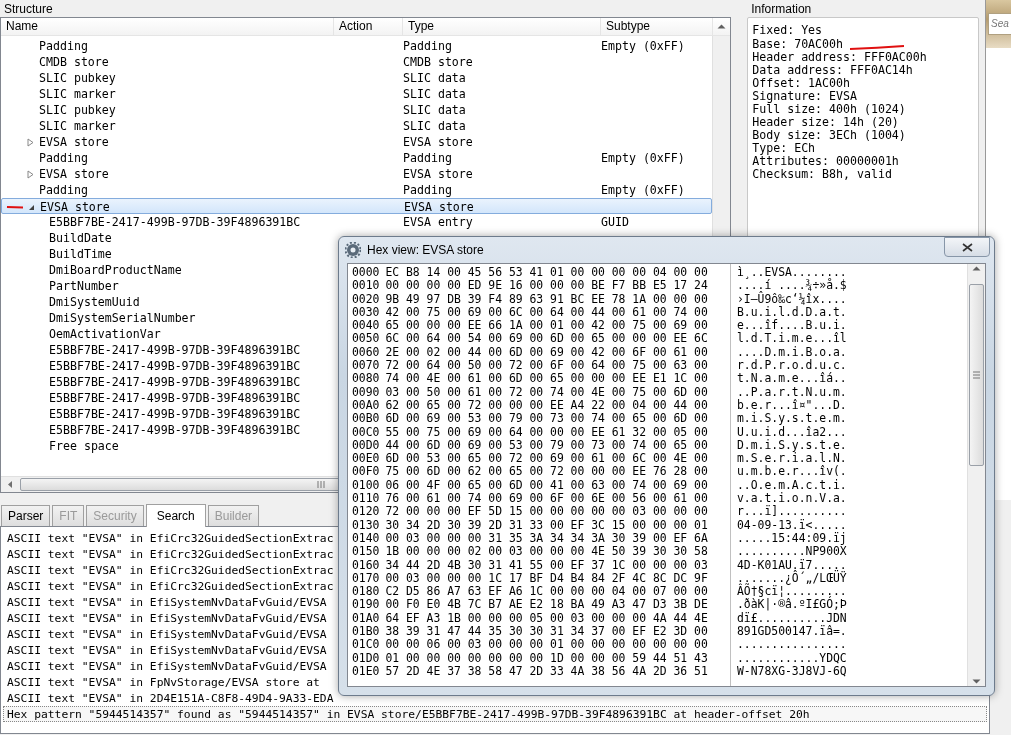 This screenshot has height=735, width=1011. I want to click on hex-offset: 00C0, so click(366, 432).